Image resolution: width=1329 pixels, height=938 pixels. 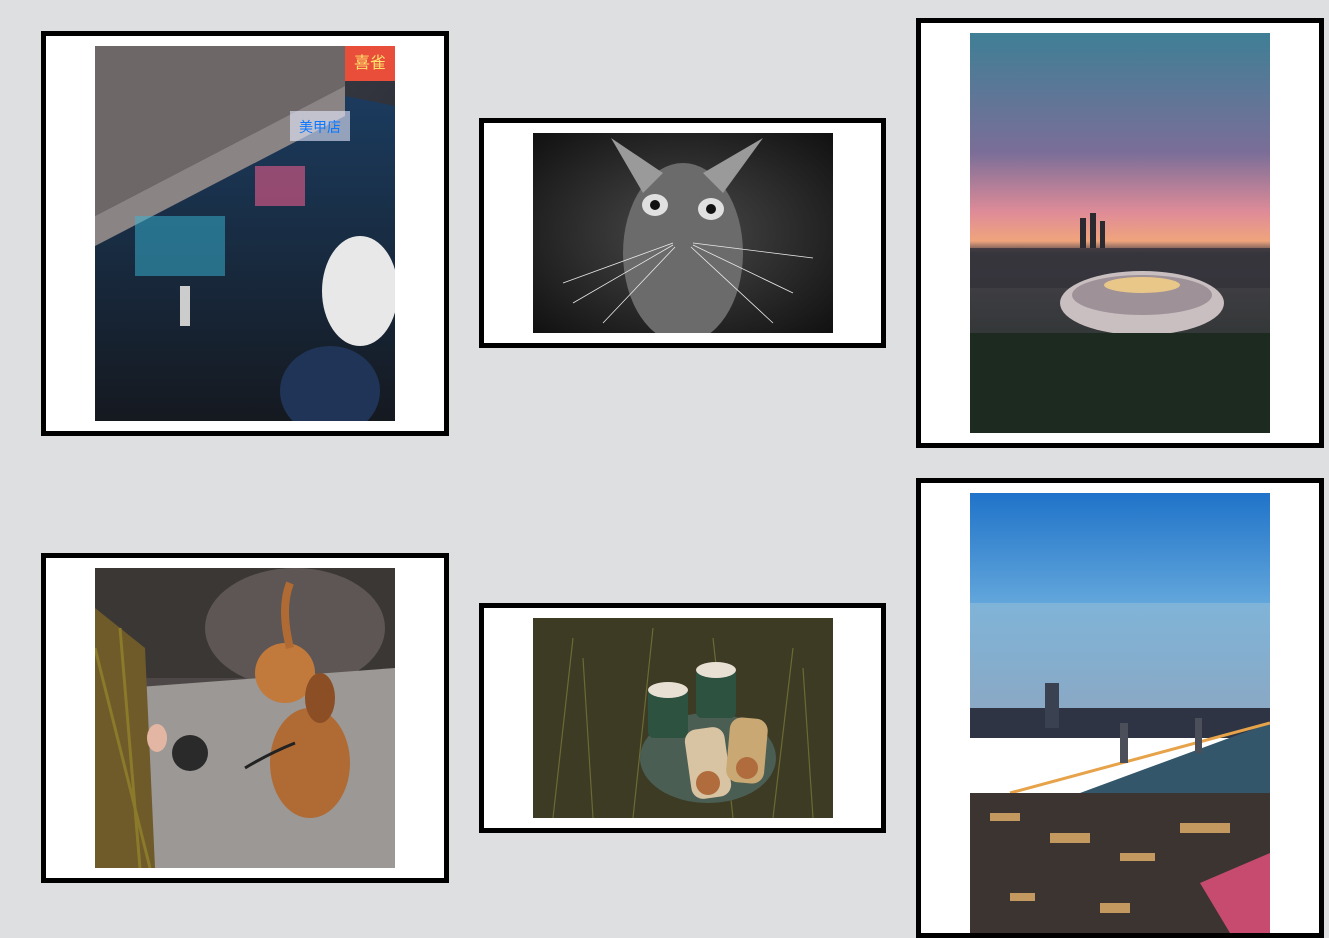 I want to click on photo-frame-cat, so click(x=682, y=233).